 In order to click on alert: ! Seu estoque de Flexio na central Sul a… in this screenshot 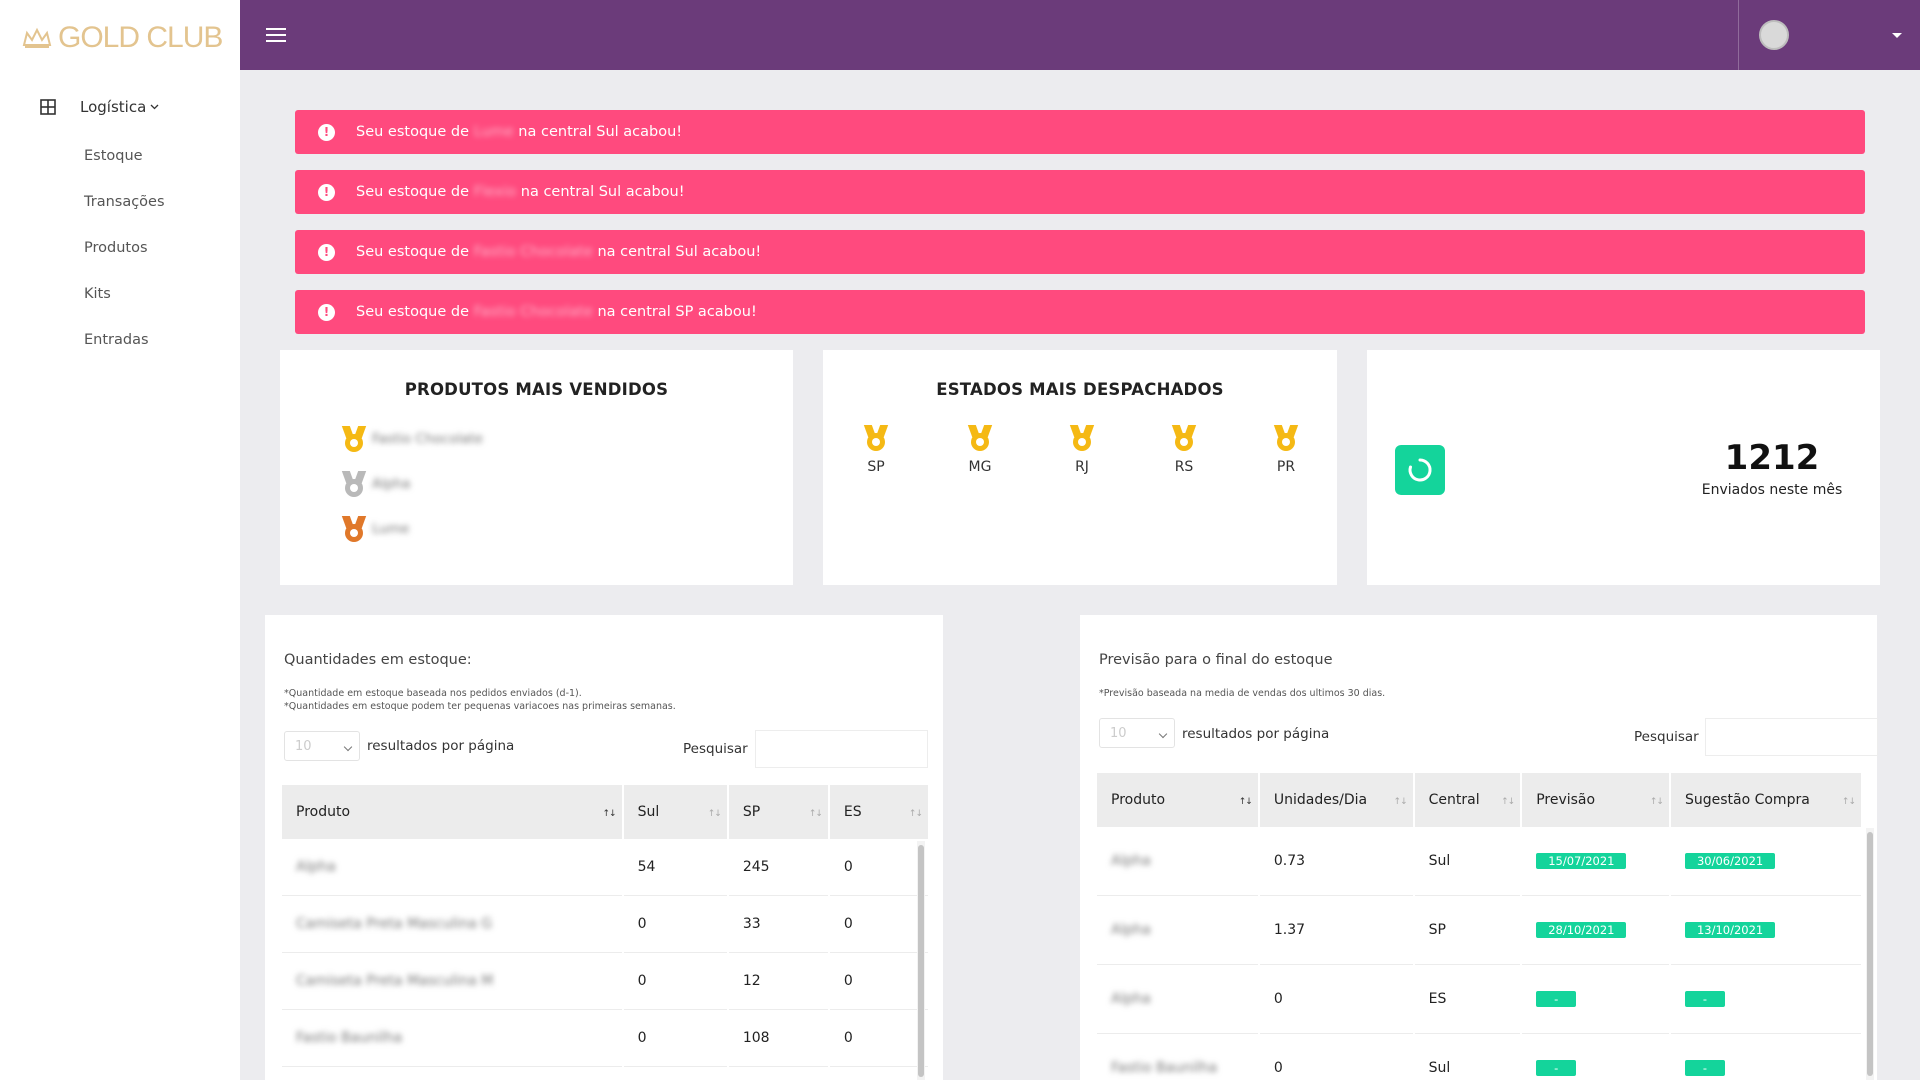, I will do `click(1080, 192)`.